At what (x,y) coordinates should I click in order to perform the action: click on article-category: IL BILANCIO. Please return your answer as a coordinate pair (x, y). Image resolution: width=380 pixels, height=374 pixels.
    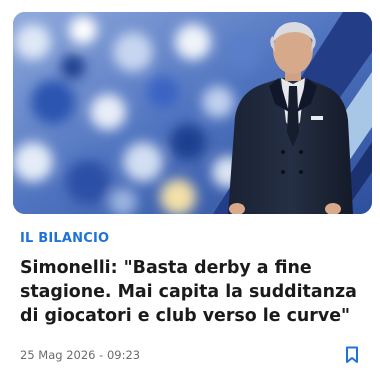
    Looking at the image, I should click on (64, 238).